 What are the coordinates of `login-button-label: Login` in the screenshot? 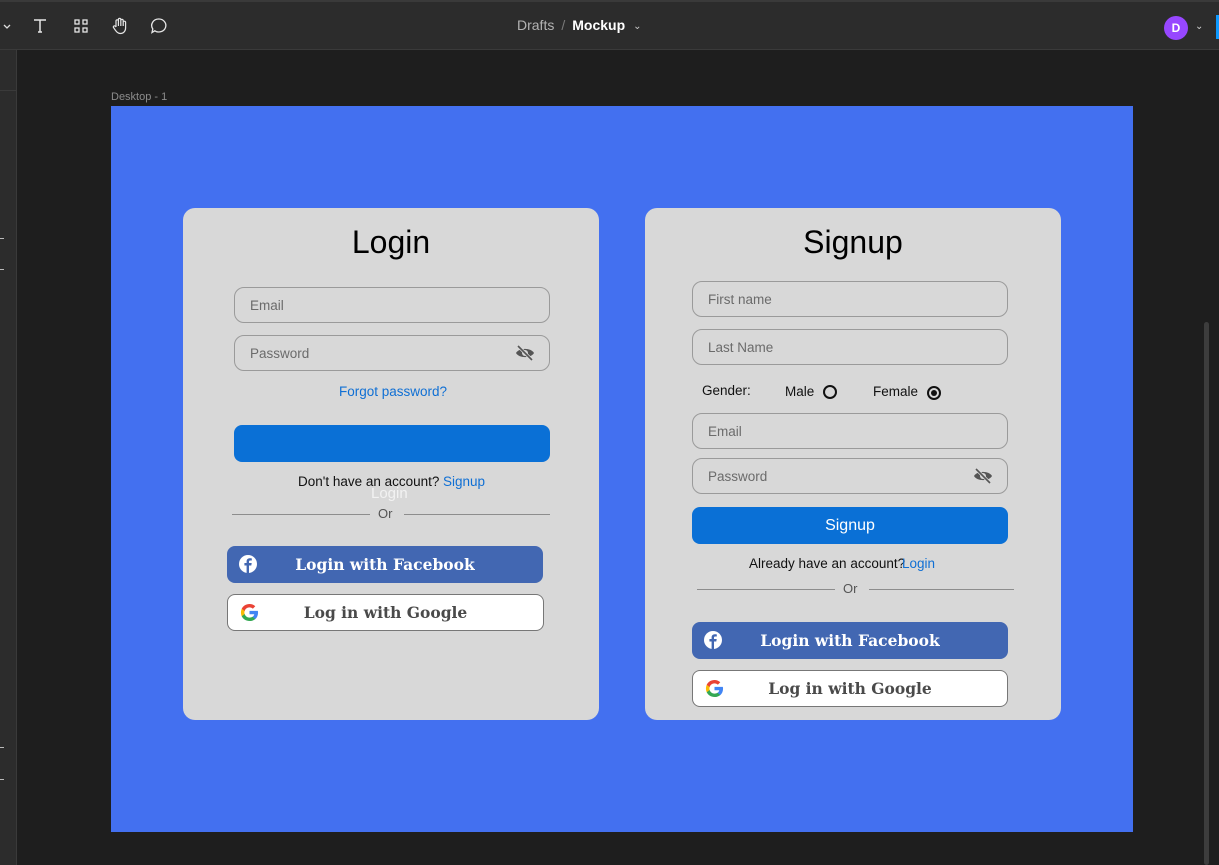 It's located at (389, 493).